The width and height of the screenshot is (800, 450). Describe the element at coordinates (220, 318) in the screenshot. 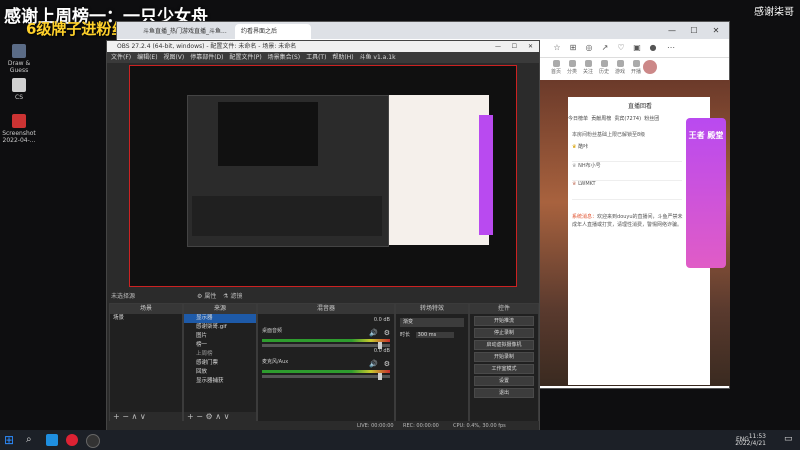

I see `source-item: 显示器` at that location.